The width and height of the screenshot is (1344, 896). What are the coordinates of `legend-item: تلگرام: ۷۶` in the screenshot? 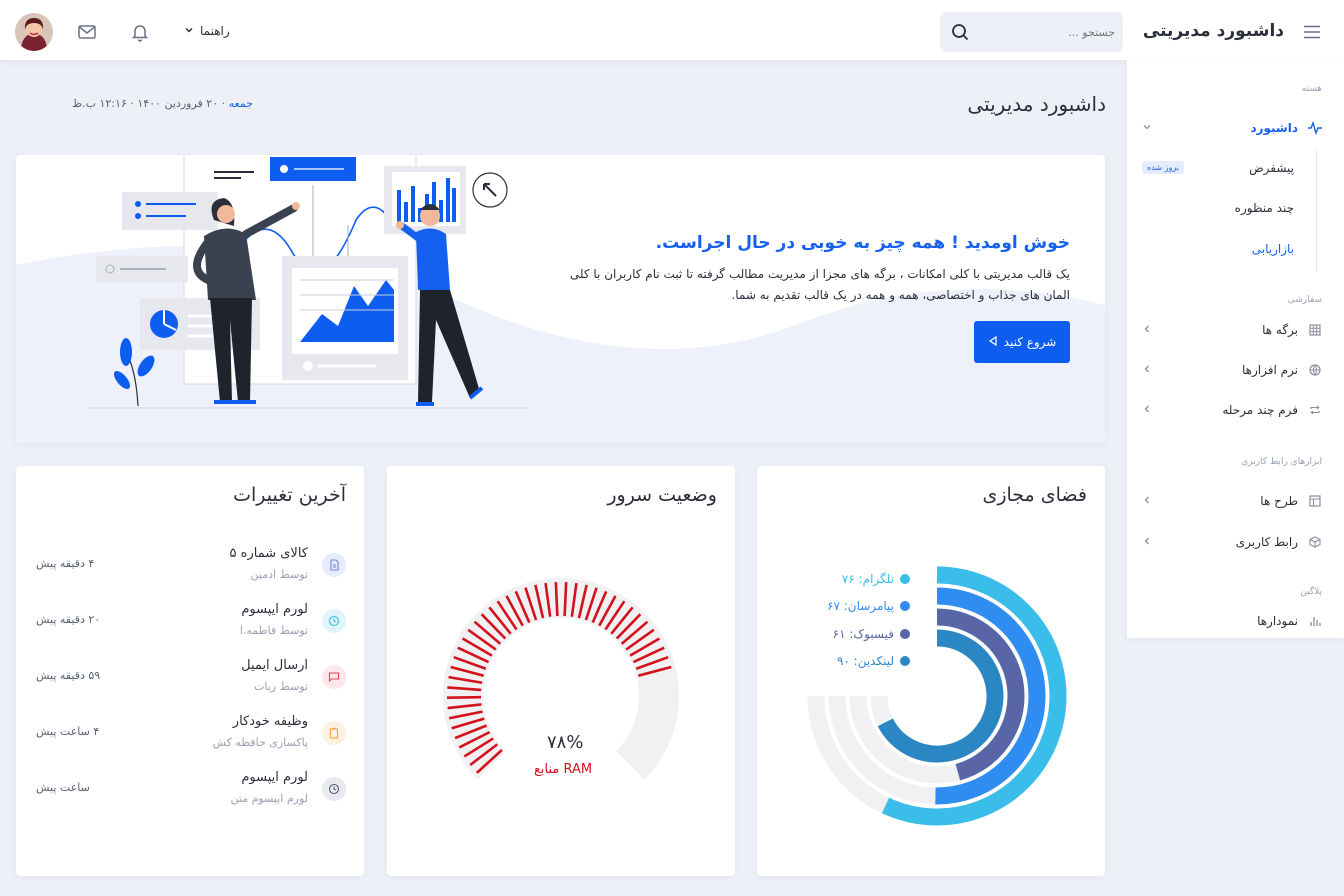 It's located at (876, 579).